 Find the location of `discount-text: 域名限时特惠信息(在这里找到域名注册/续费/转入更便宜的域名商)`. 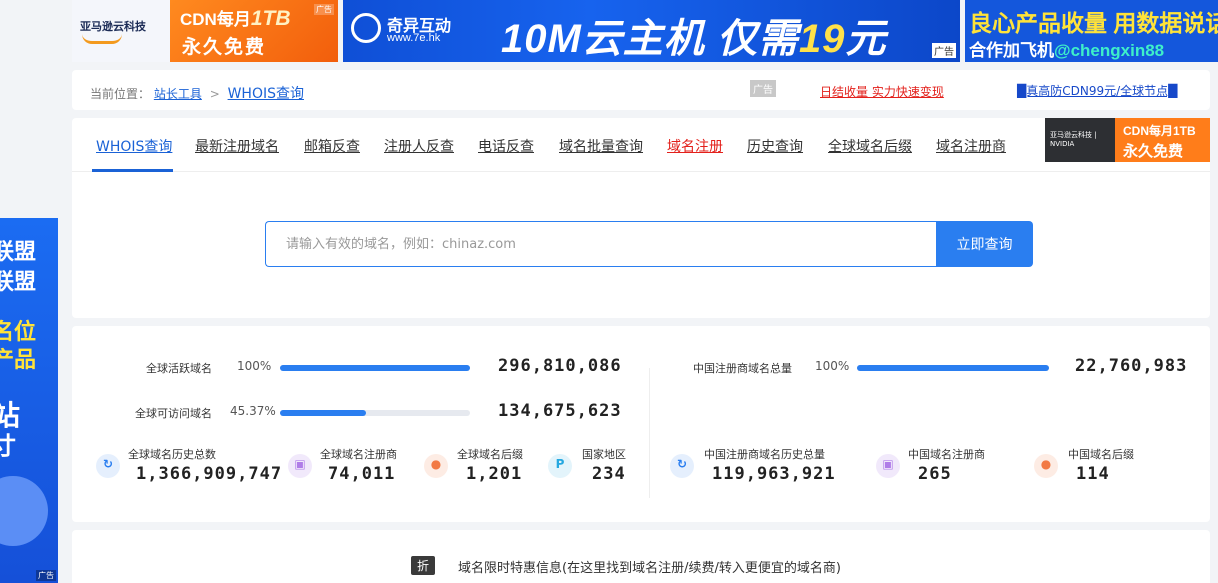

discount-text: 域名限时特惠信息(在这里找到域名注册/续费/转入更便宜的域名商) is located at coordinates (649, 566).